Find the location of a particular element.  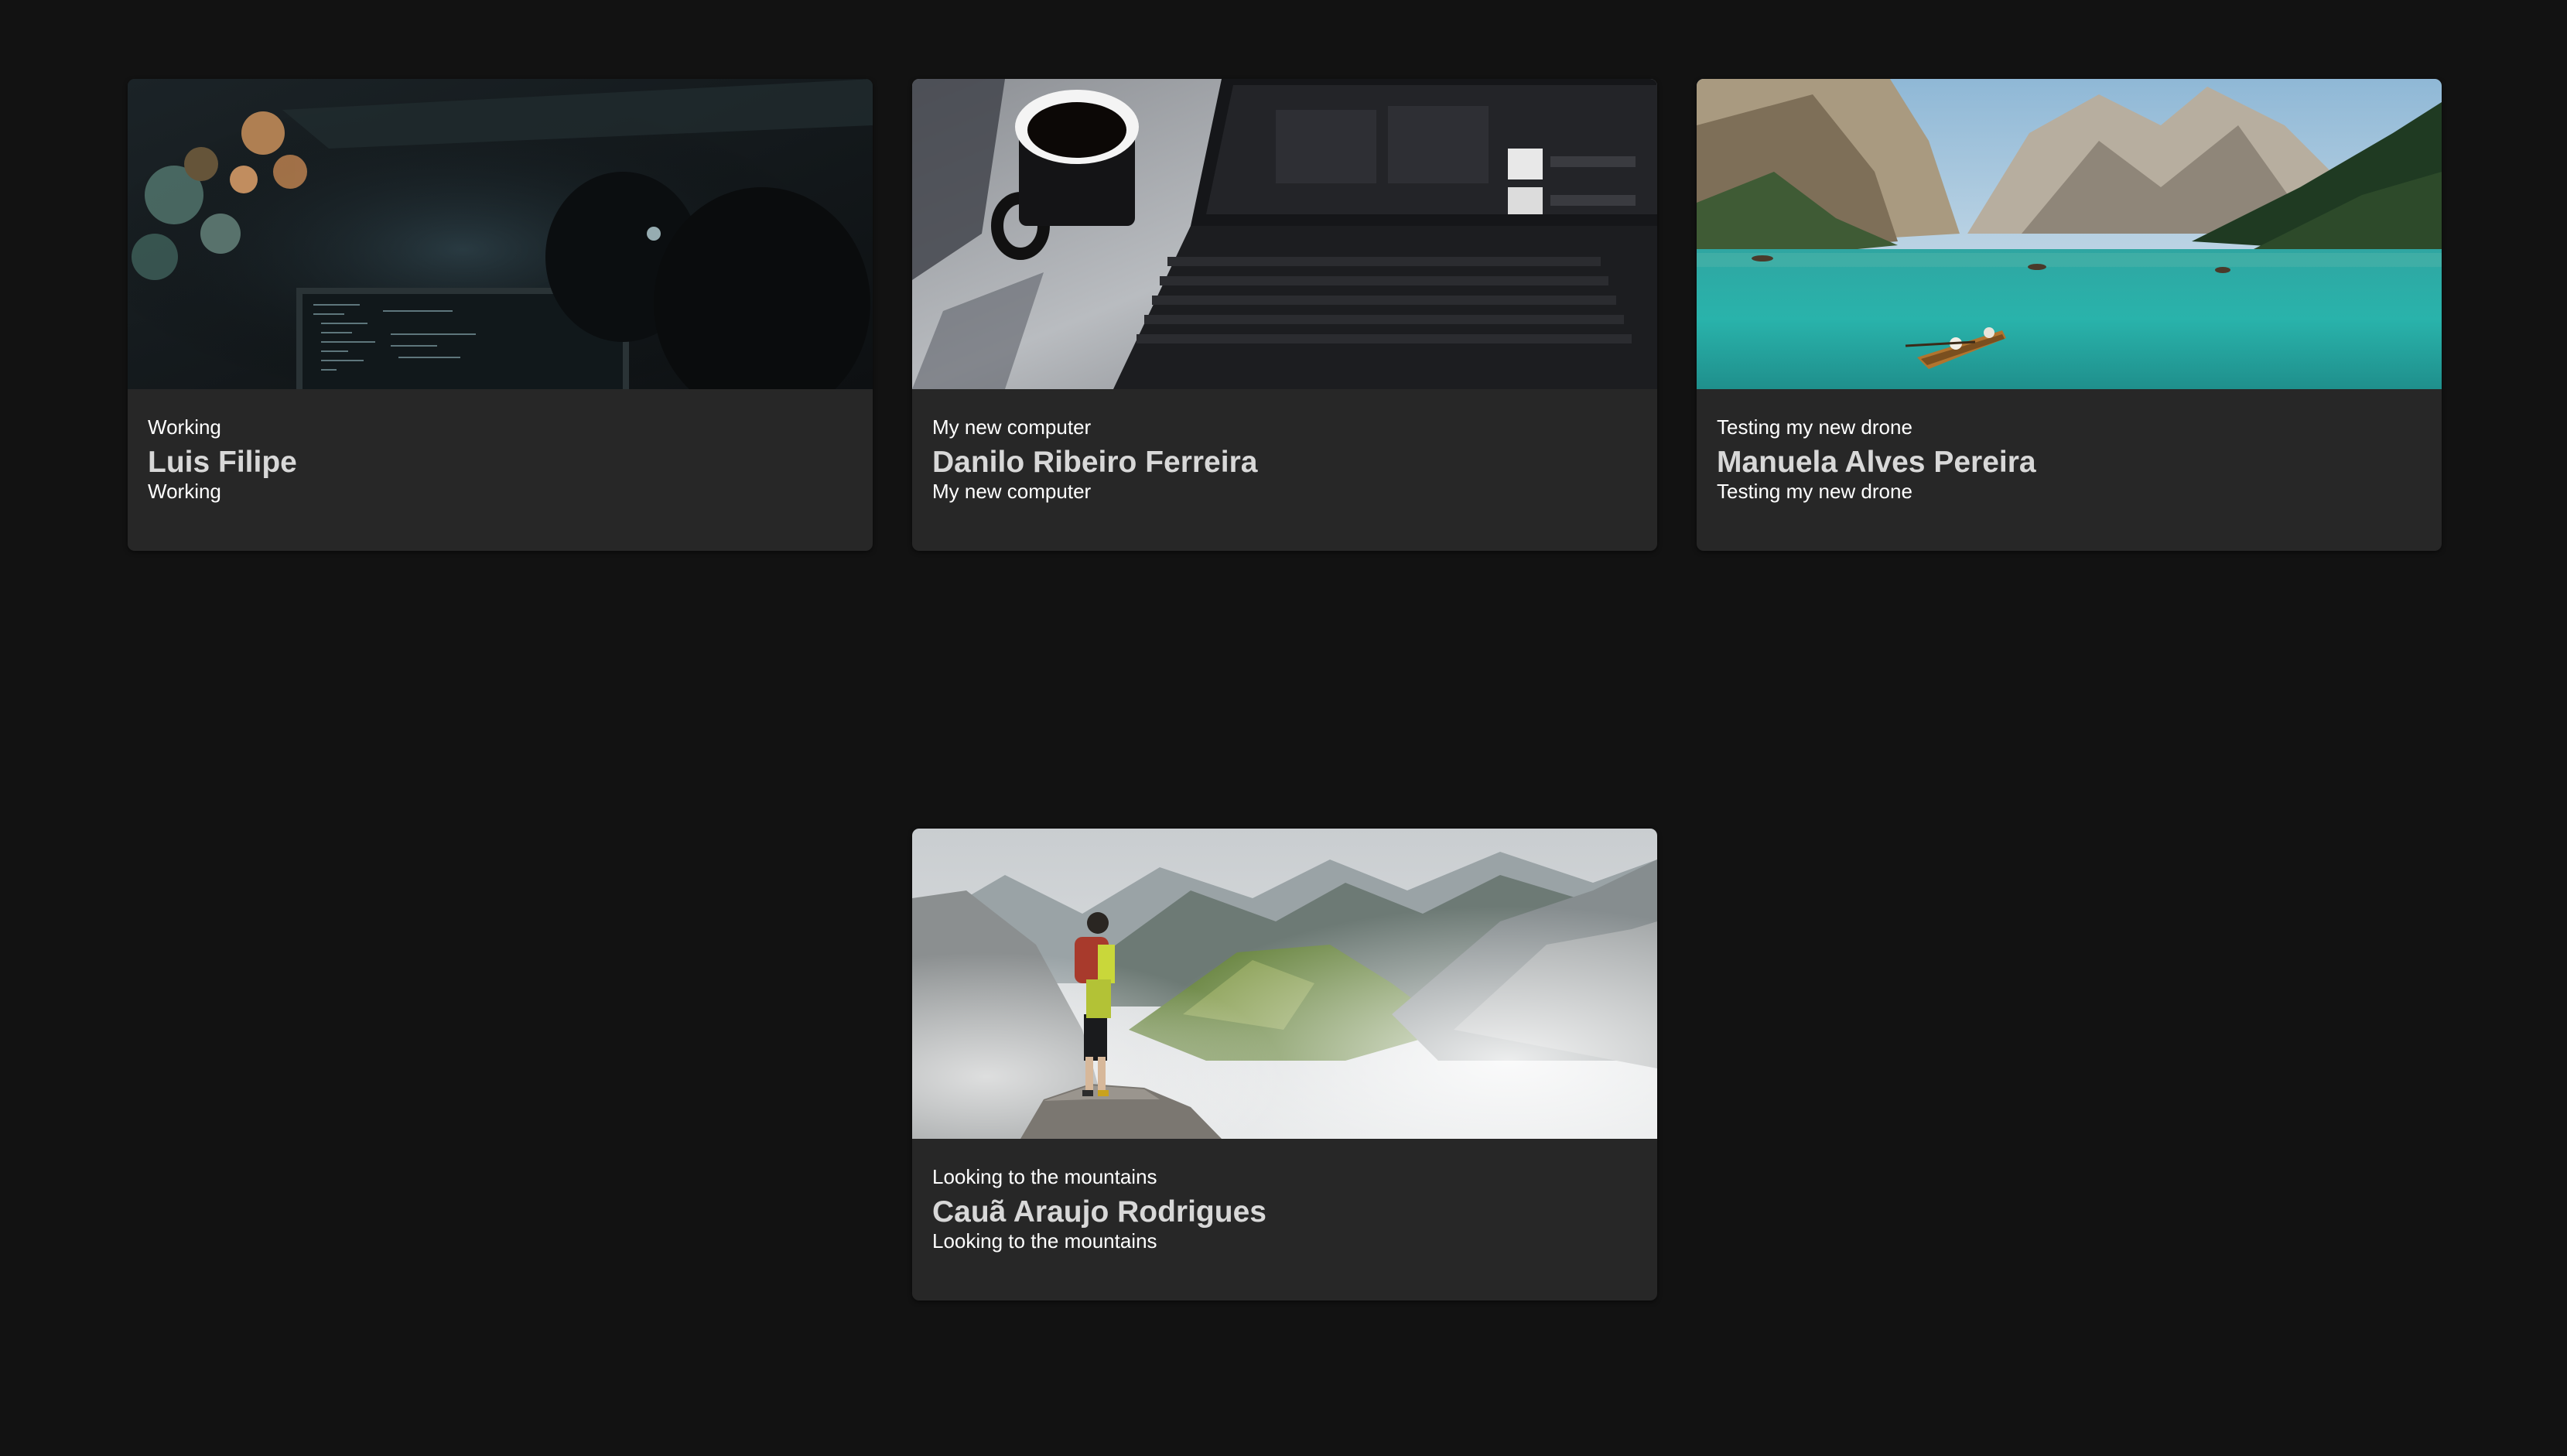

post-image-laptop is located at coordinates (1284, 234).